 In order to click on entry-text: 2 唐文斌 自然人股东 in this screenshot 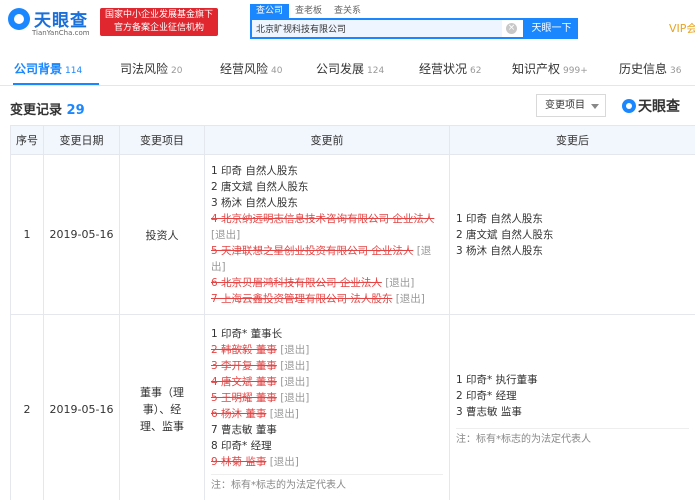, I will do `click(260, 186)`.